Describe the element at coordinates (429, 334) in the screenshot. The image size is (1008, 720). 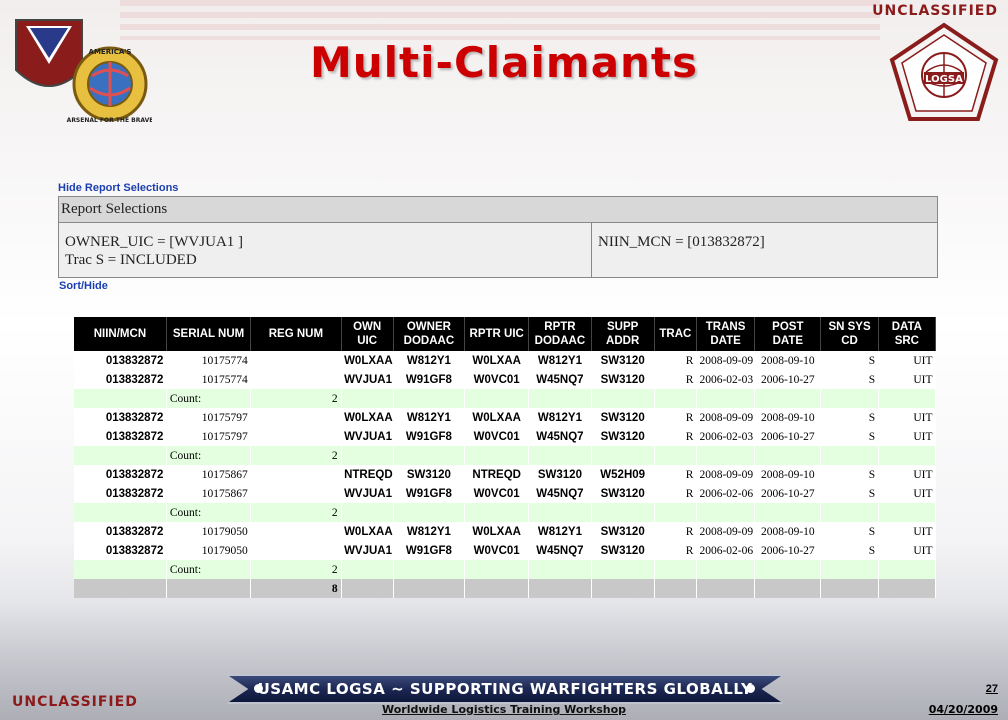
I see `column-header: OWNER DODAAC` at that location.